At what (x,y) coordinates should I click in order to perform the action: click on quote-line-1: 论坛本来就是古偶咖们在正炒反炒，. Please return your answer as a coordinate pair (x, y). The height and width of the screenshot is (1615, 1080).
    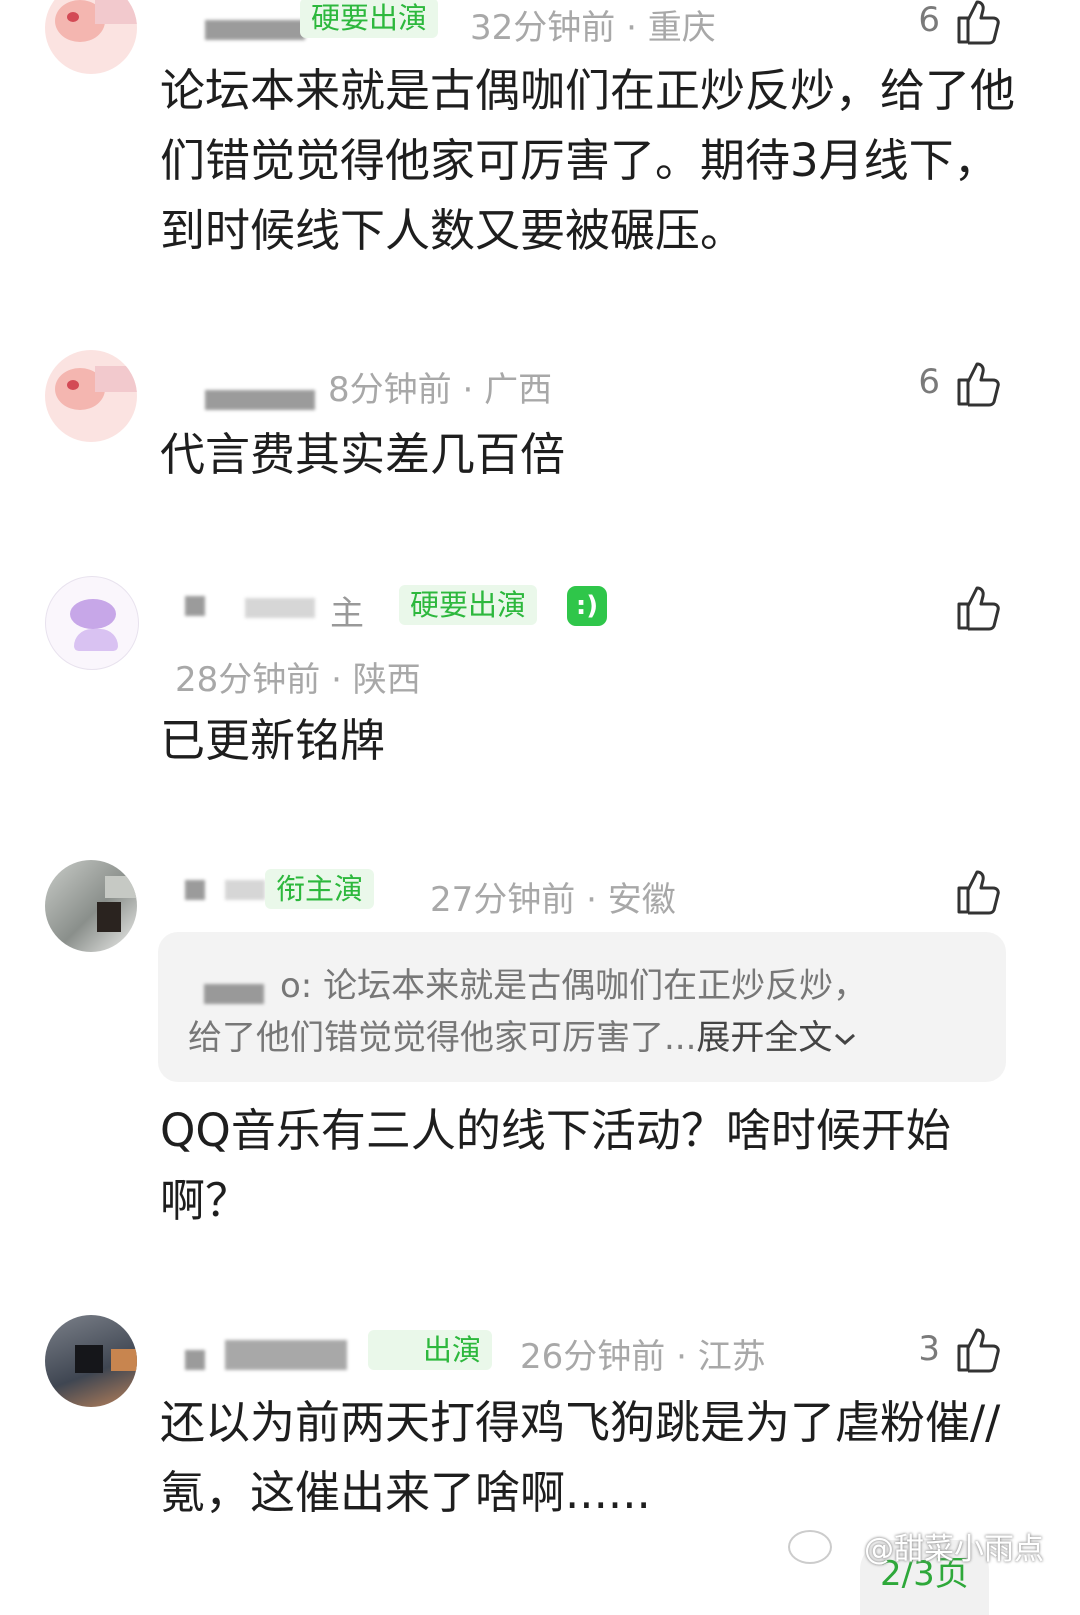
    Looking at the image, I should click on (595, 986).